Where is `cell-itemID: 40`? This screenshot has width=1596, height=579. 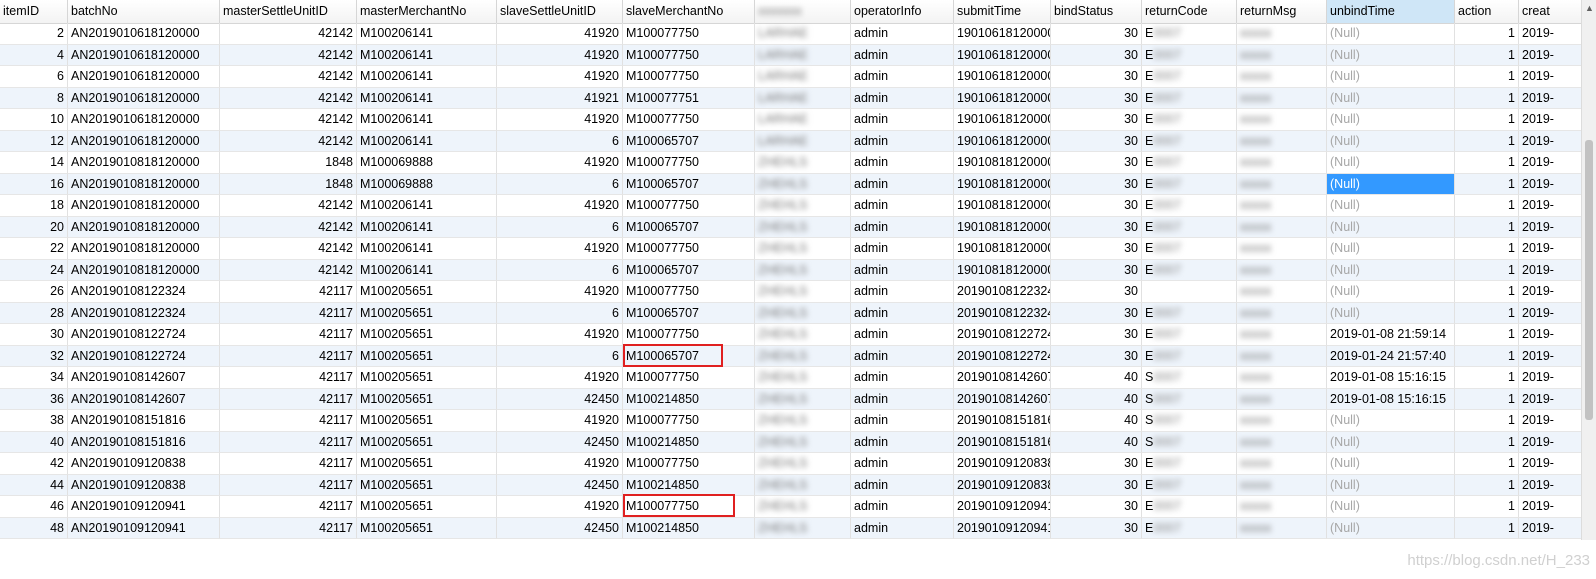
cell-itemID: 40 is located at coordinates (34, 442).